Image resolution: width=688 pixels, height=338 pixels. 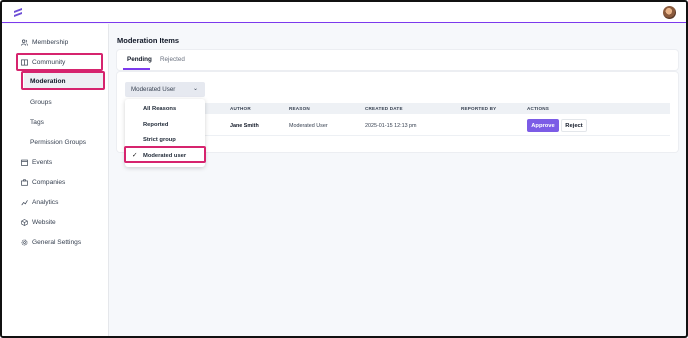 What do you see at coordinates (49, 182) in the screenshot?
I see `sidebar-item-label: Companies` at bounding box center [49, 182].